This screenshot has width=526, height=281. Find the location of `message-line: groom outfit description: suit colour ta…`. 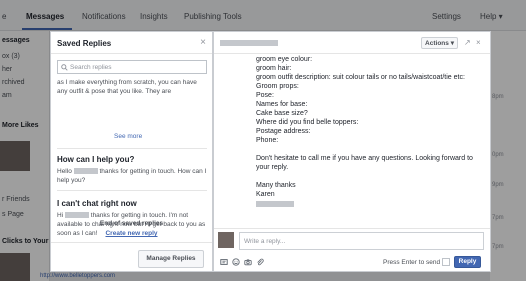

message-line: groom outfit description: suit colour ta… is located at coordinates (360, 77).